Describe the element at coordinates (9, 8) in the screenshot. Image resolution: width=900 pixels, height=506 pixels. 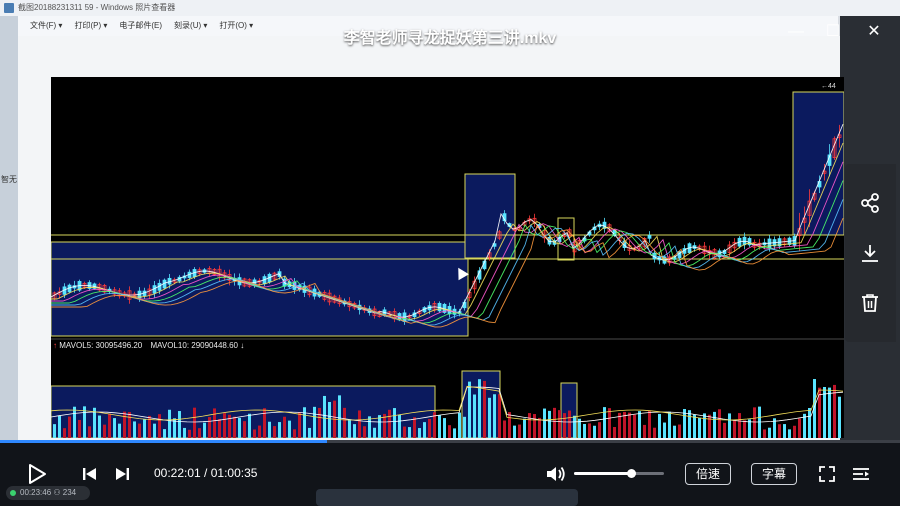
I see `photo-viewer-app-icon` at that location.